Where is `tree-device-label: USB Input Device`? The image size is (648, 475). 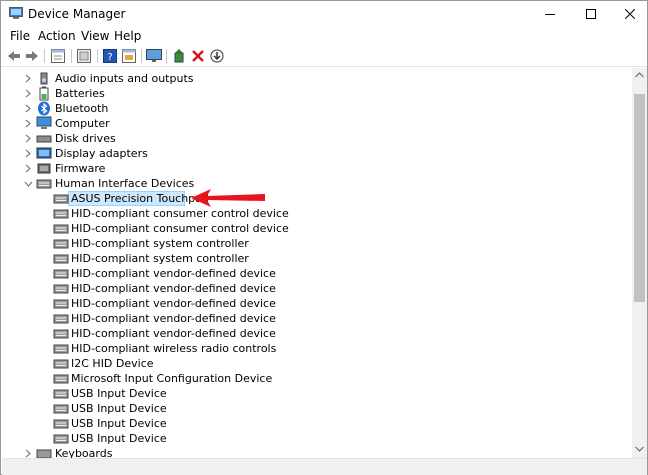 tree-device-label: USB Input Device is located at coordinates (119, 438).